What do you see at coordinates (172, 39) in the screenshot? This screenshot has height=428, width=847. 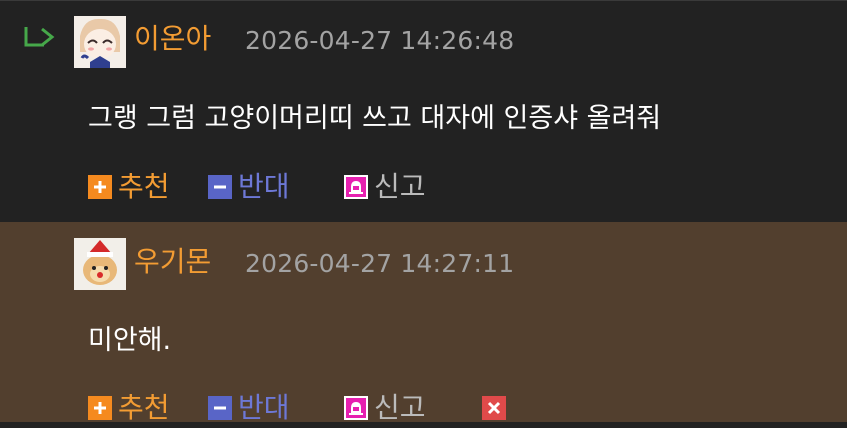 I see `nickname: 이온아` at bounding box center [172, 39].